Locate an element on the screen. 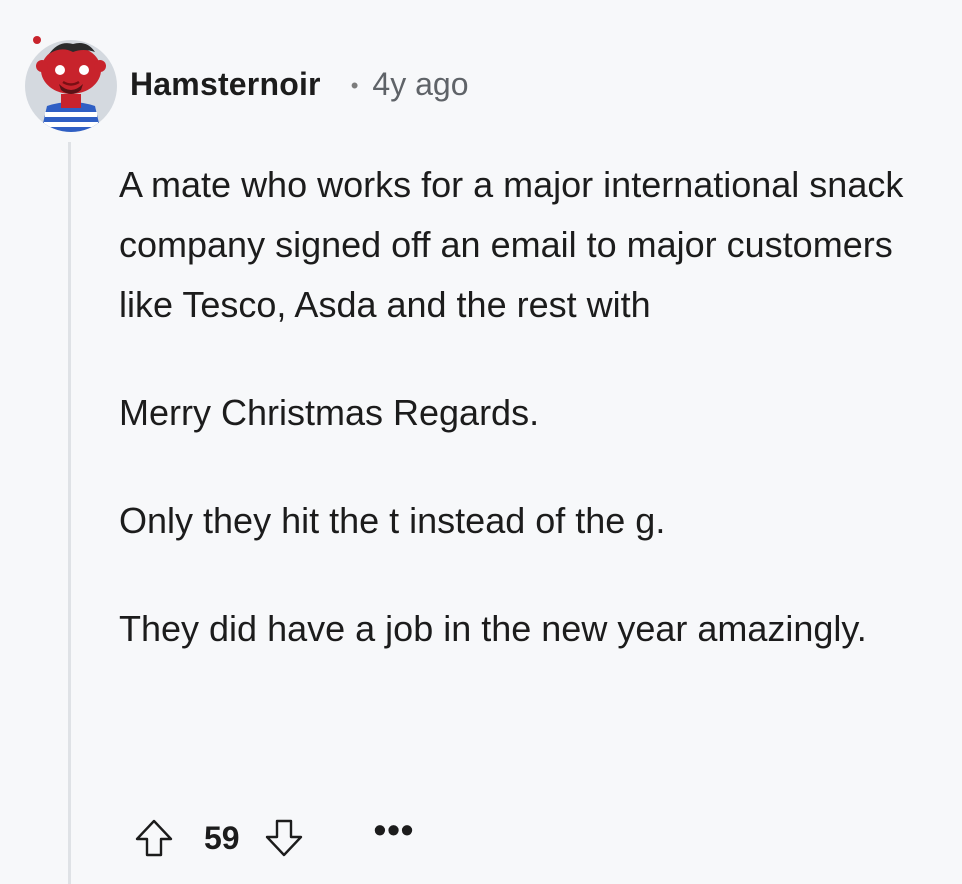 This screenshot has width=962, height=884. comment-paragraph: Only they hit the t instead of the g. is located at coordinates (392, 520).